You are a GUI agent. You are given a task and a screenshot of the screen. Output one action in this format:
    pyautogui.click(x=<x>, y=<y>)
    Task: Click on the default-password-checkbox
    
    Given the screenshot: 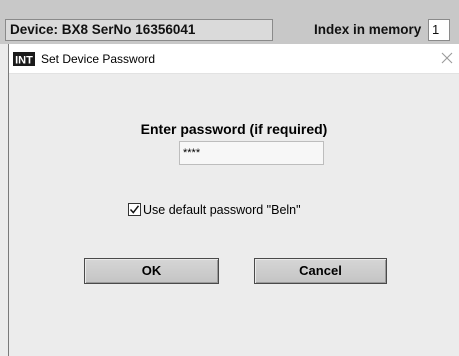 What is the action you would take?
    pyautogui.click(x=134, y=209)
    